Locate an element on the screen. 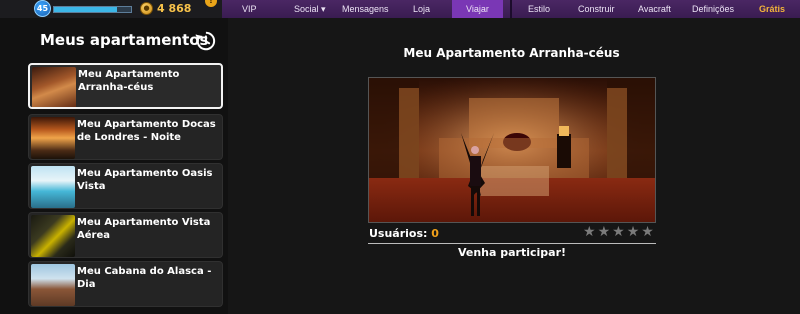 Image resolution: width=800 pixels, height=314 pixels. room-title: Meu Apartamento Arranha-céus is located at coordinates (511, 53).